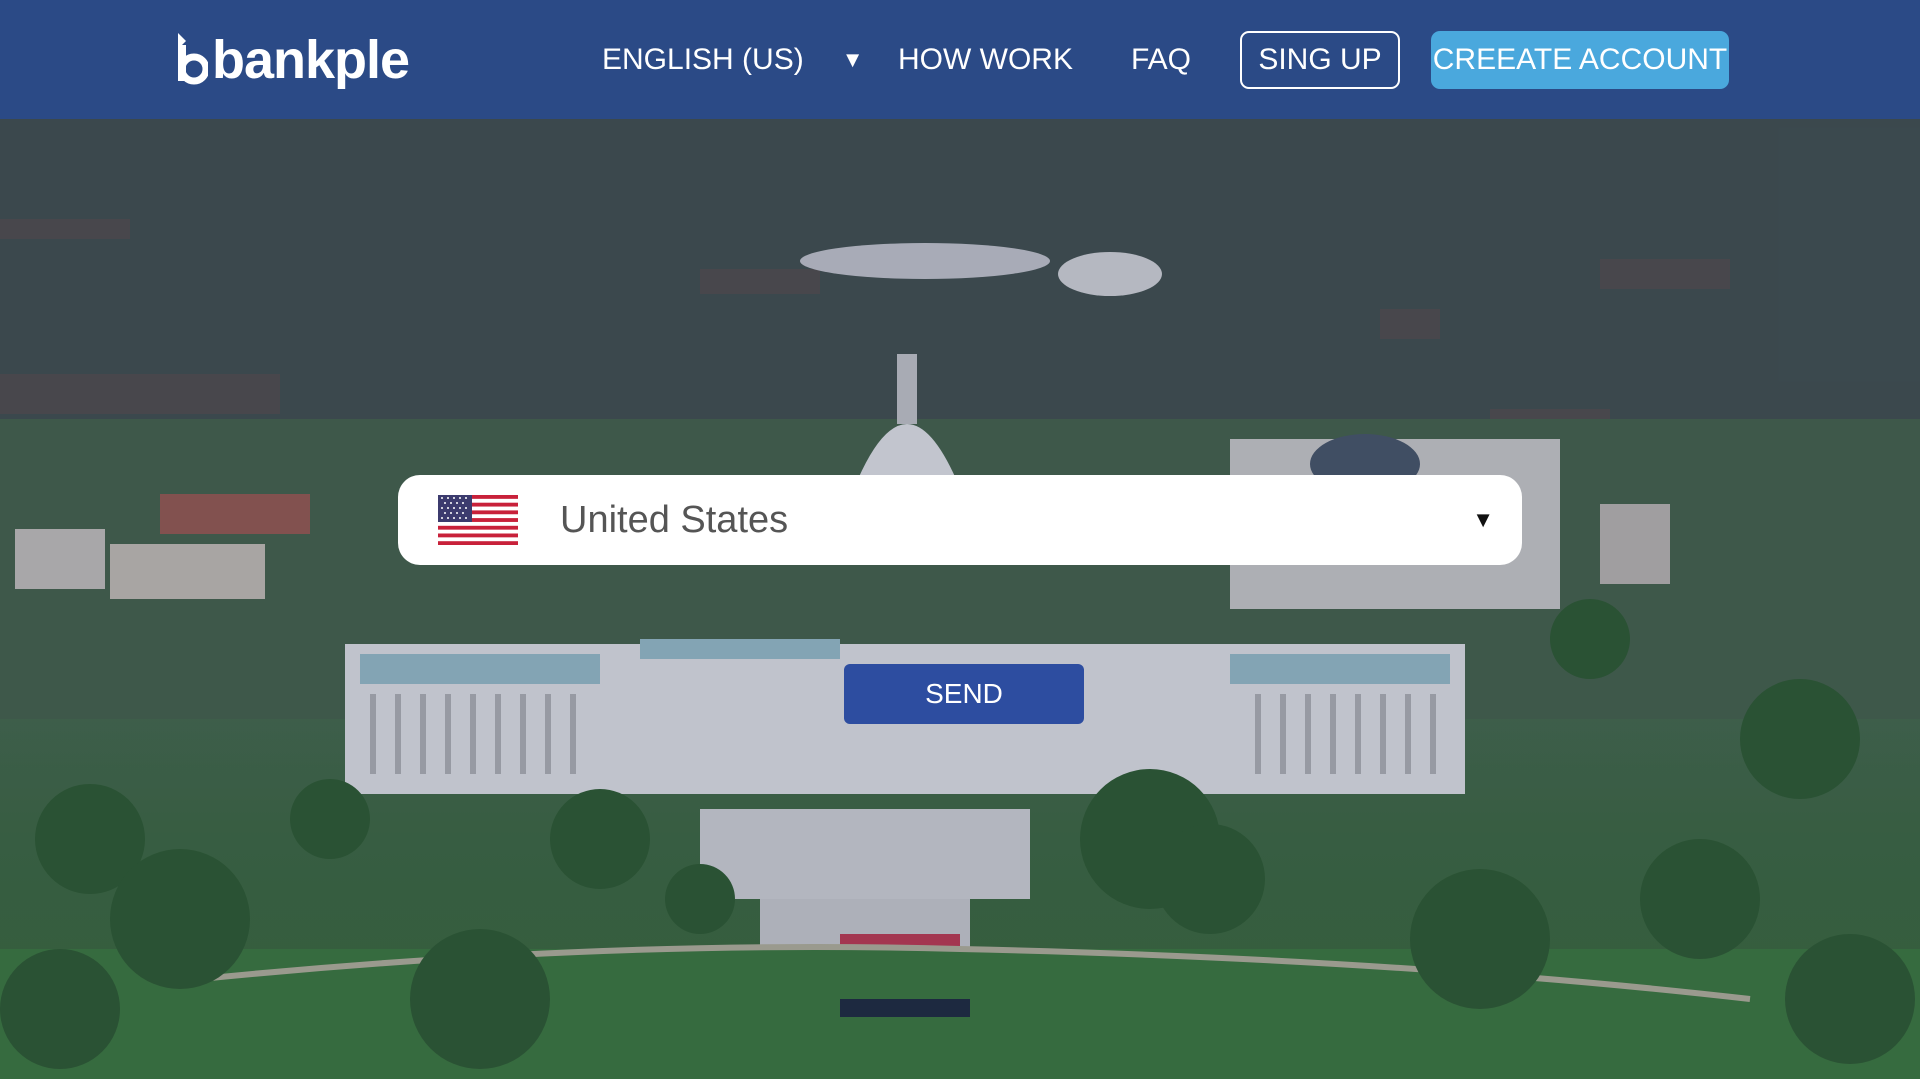  I want to click on nav-link-how-work: HOW WORK, so click(985, 60).